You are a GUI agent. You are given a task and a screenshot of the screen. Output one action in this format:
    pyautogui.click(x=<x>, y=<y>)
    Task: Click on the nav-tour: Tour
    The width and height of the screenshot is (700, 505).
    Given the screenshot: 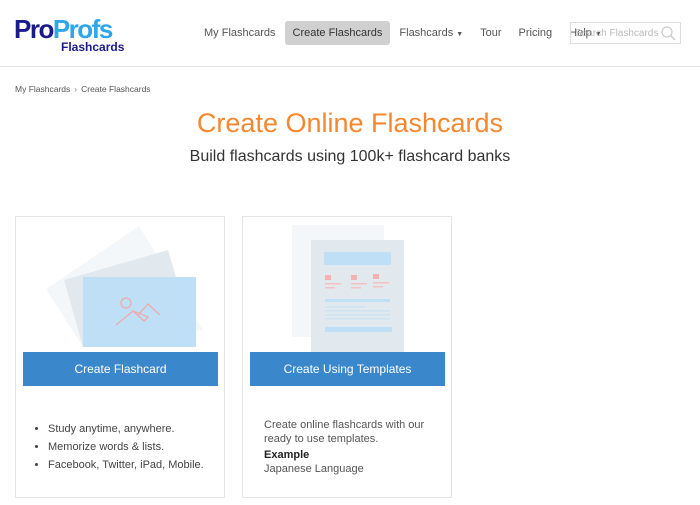 What is the action you would take?
    pyautogui.click(x=490, y=33)
    